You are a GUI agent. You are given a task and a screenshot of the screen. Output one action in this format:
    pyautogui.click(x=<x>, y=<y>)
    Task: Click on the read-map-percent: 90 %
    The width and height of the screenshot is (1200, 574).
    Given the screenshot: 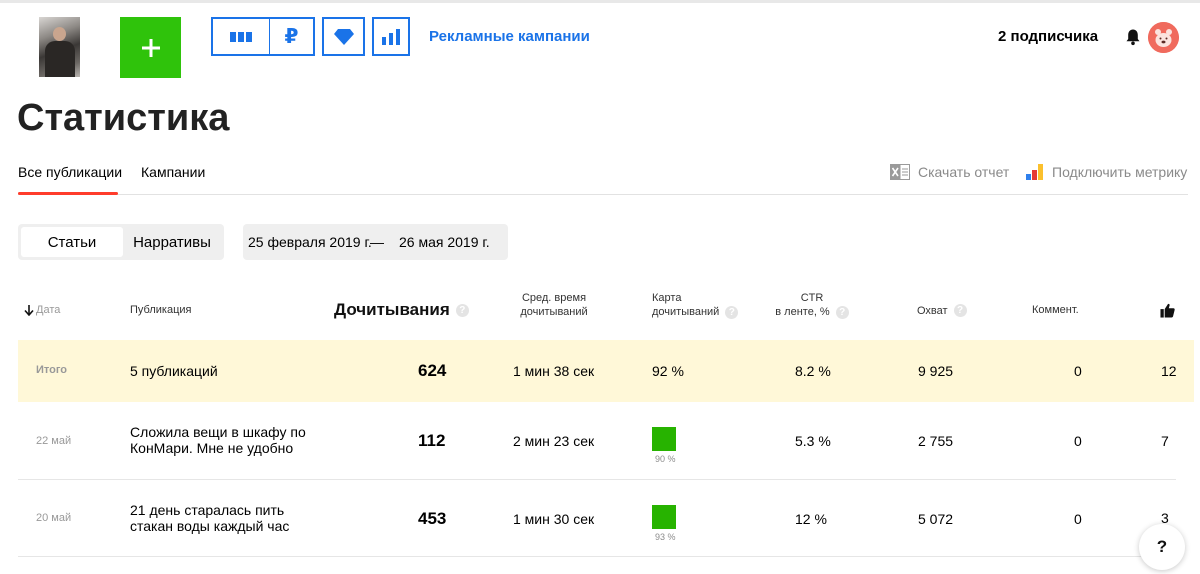 What is the action you would take?
    pyautogui.click(x=665, y=459)
    